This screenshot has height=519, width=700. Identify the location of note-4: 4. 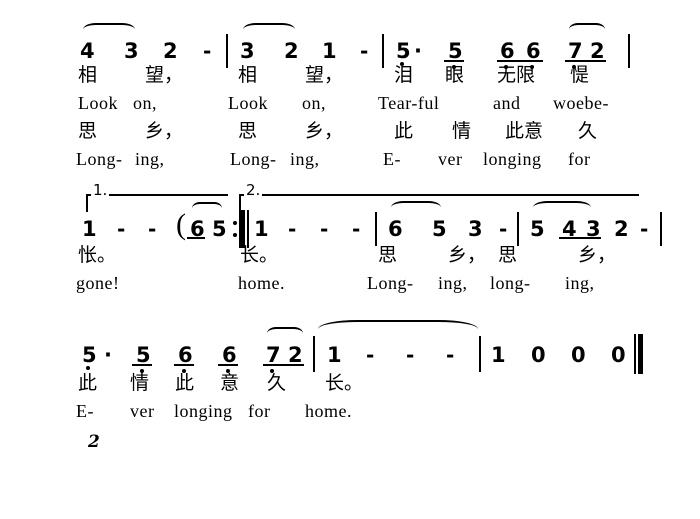
(569, 229).